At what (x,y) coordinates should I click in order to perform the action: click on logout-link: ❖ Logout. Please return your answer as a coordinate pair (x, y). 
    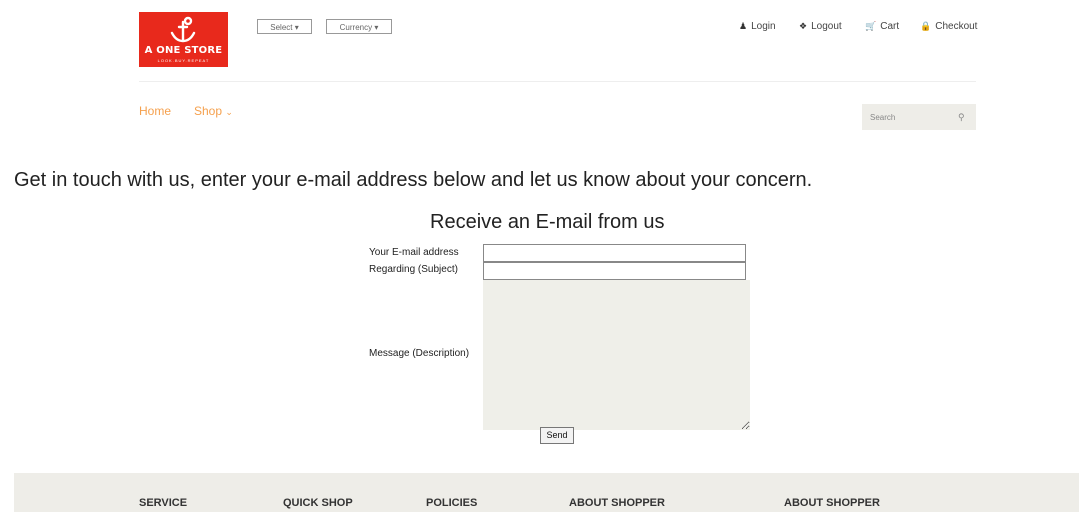
    Looking at the image, I should click on (820, 26).